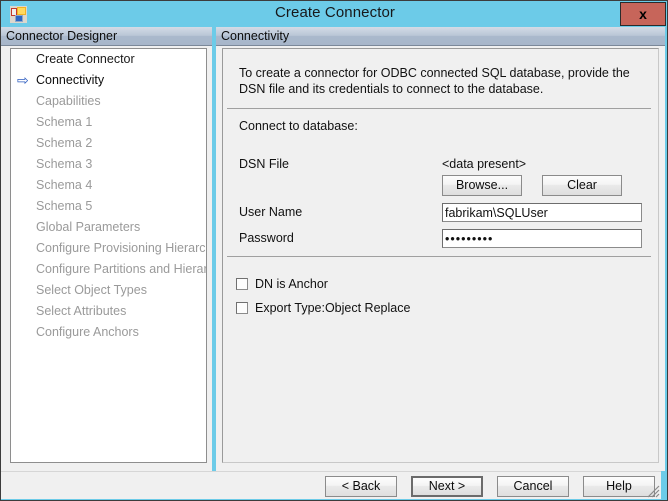 The width and height of the screenshot is (668, 501). I want to click on sidebar-item-label: Schema 5, so click(64, 206).